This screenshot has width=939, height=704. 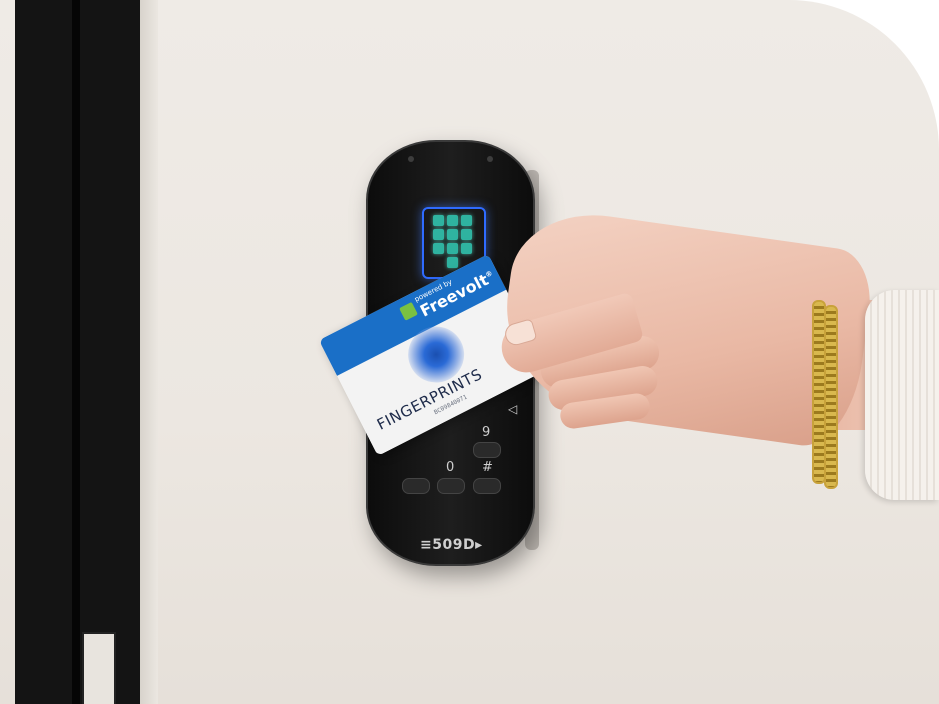 I want to click on reader-key-star, so click(x=416, y=486).